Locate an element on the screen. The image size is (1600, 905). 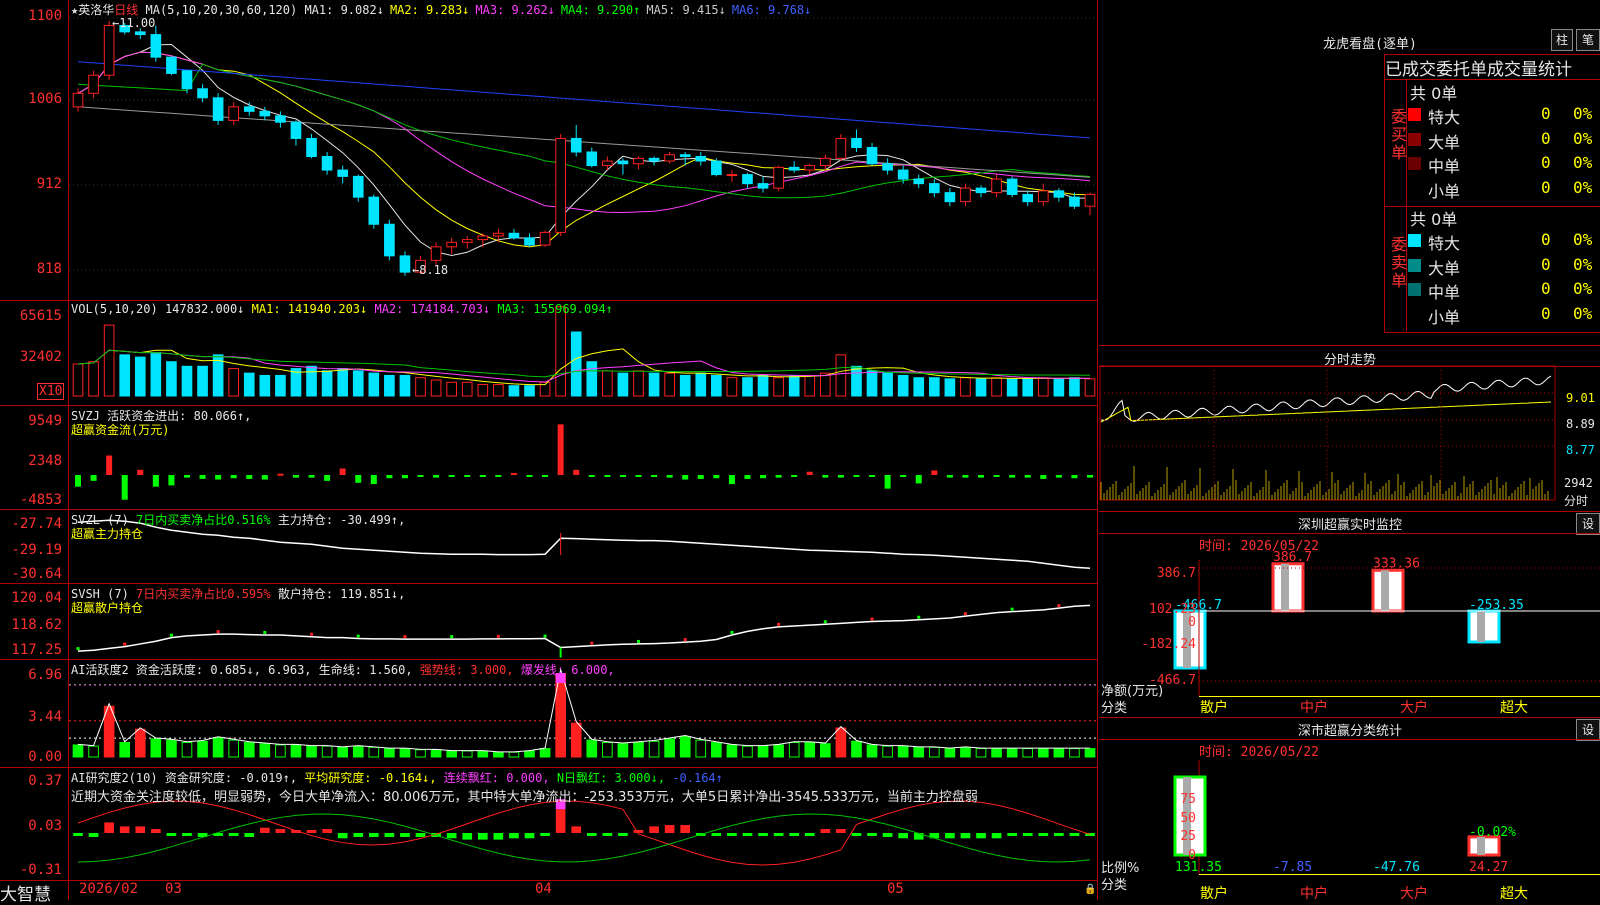
sz-monitor-title: 深圳超赢实时监控 is located at coordinates (1349, 525).